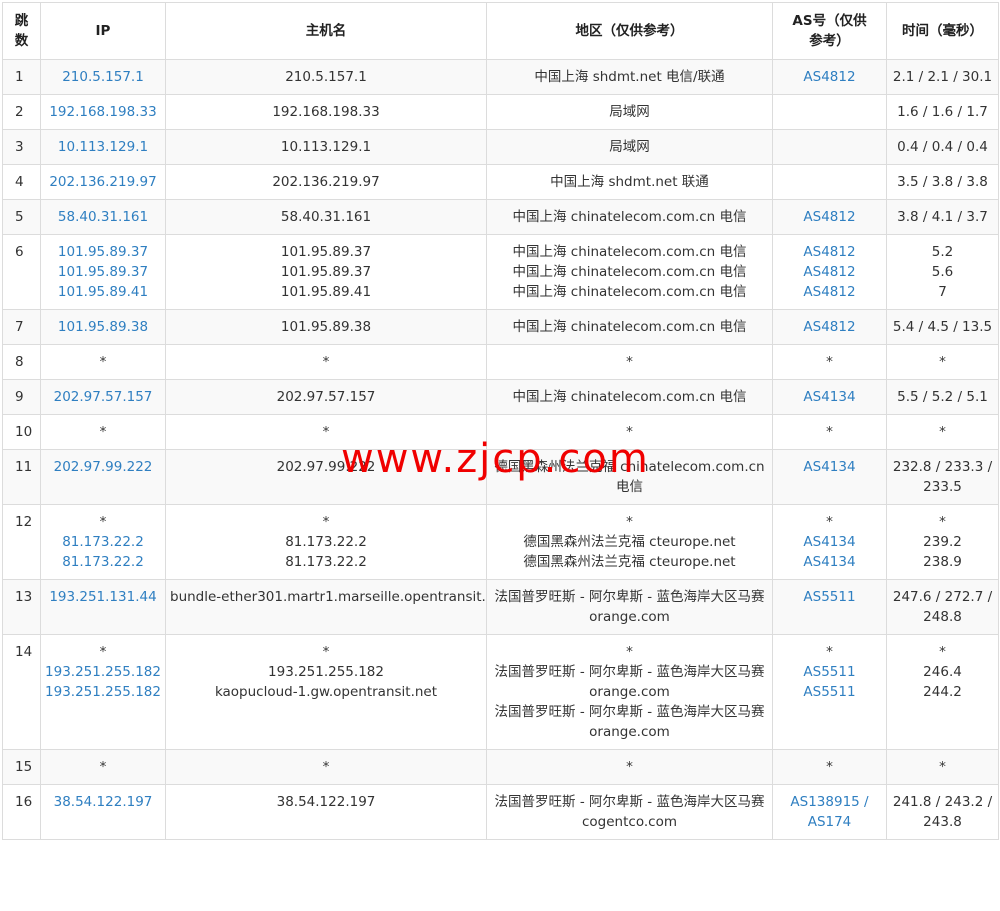  What do you see at coordinates (942, 31) in the screenshot?
I see `header-time: 时间（毫秒）` at bounding box center [942, 31].